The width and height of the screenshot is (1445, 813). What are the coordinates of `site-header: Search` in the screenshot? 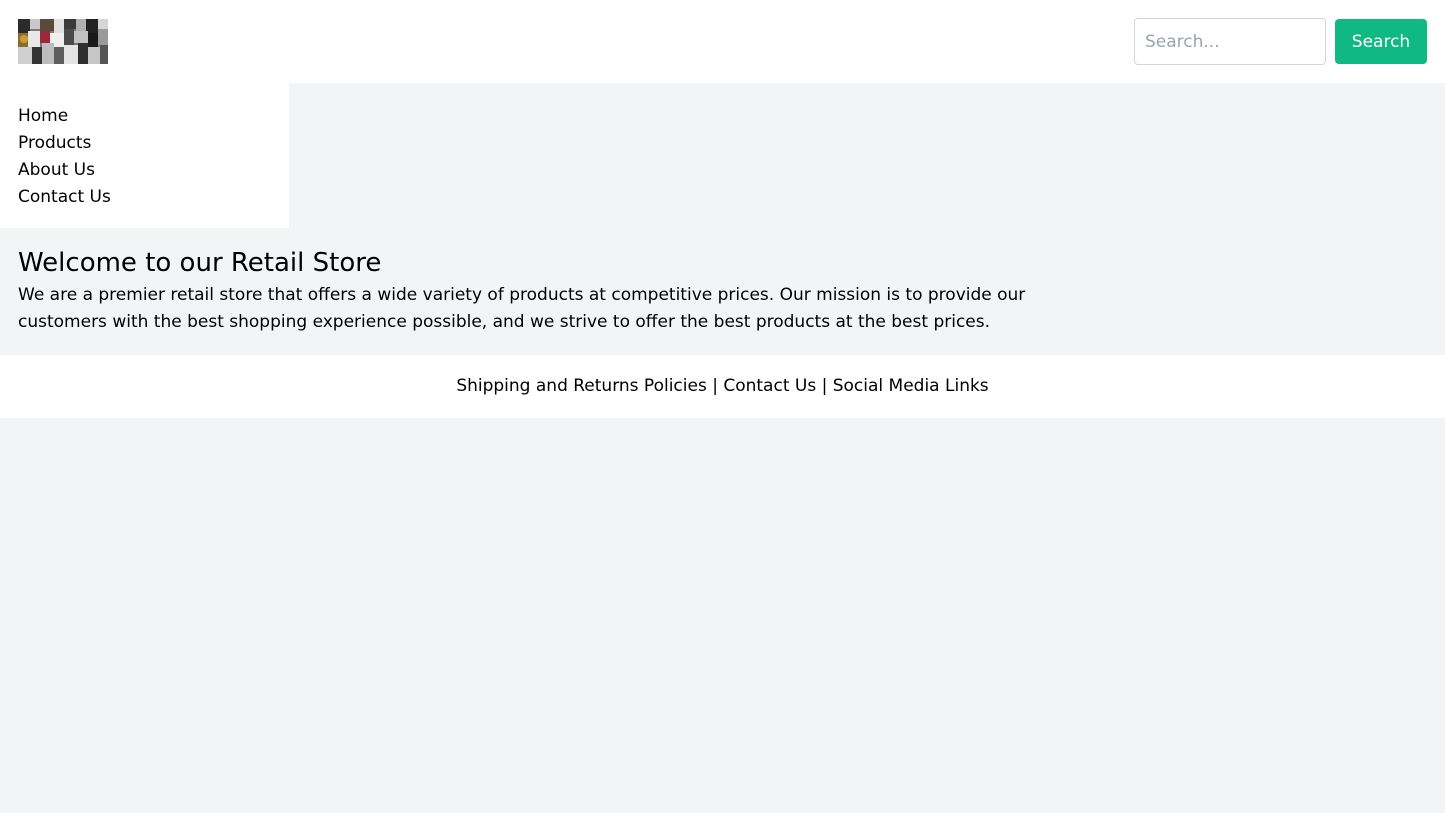 It's located at (722, 41).